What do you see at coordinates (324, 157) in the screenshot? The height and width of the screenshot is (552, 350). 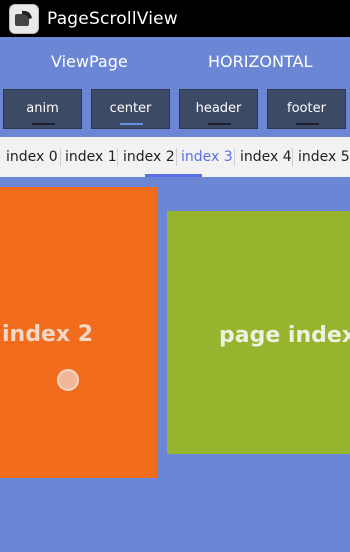 I see `tab-index-5: index 5` at bounding box center [324, 157].